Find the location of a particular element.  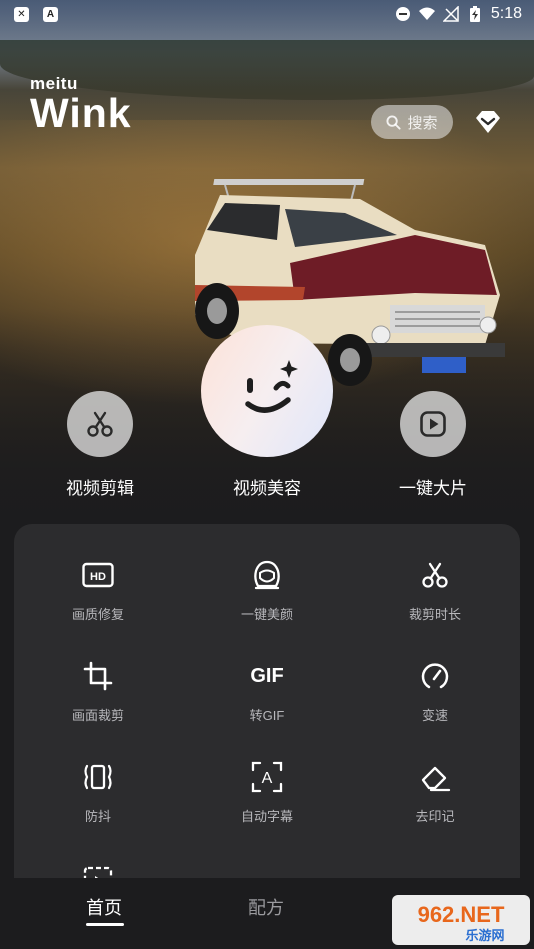

tool-label: 变速 is located at coordinates (434, 715).